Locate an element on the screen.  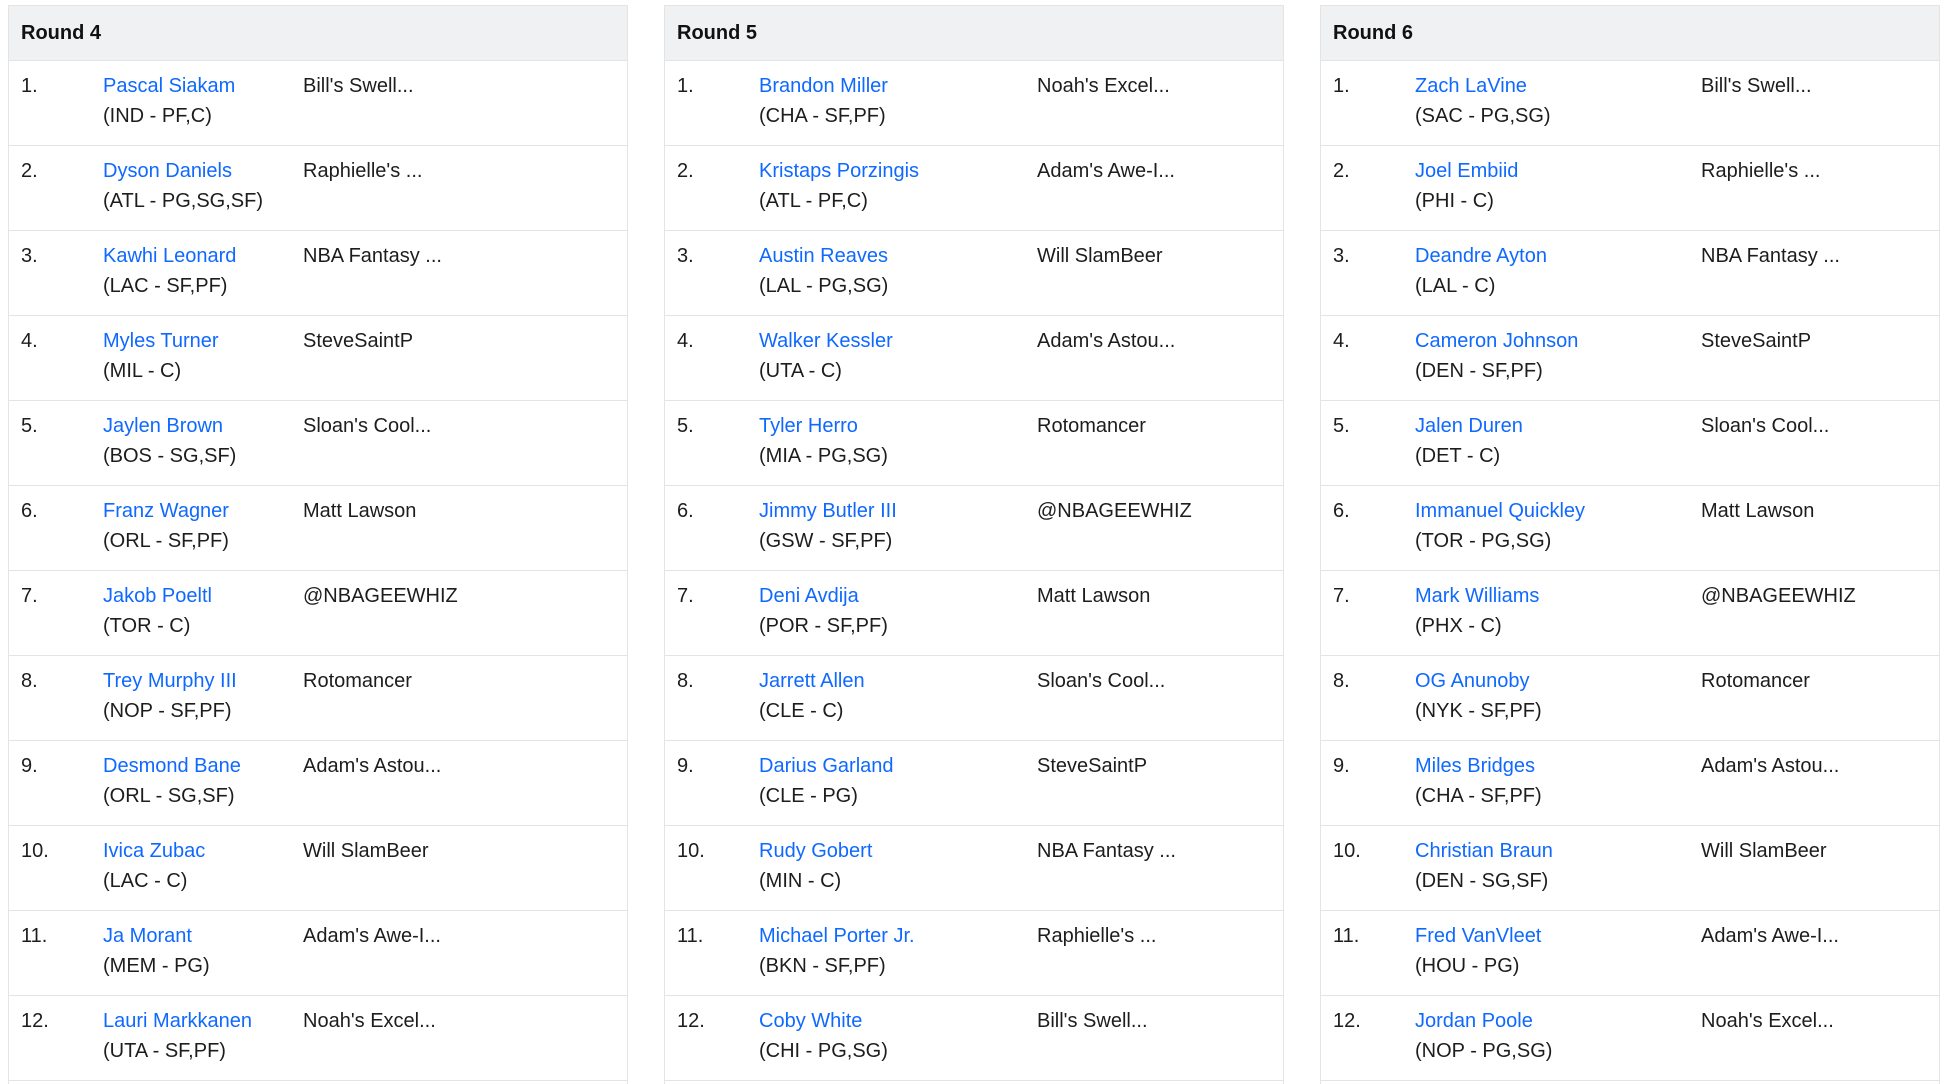
pick-number: 3. is located at coordinates (29, 256).